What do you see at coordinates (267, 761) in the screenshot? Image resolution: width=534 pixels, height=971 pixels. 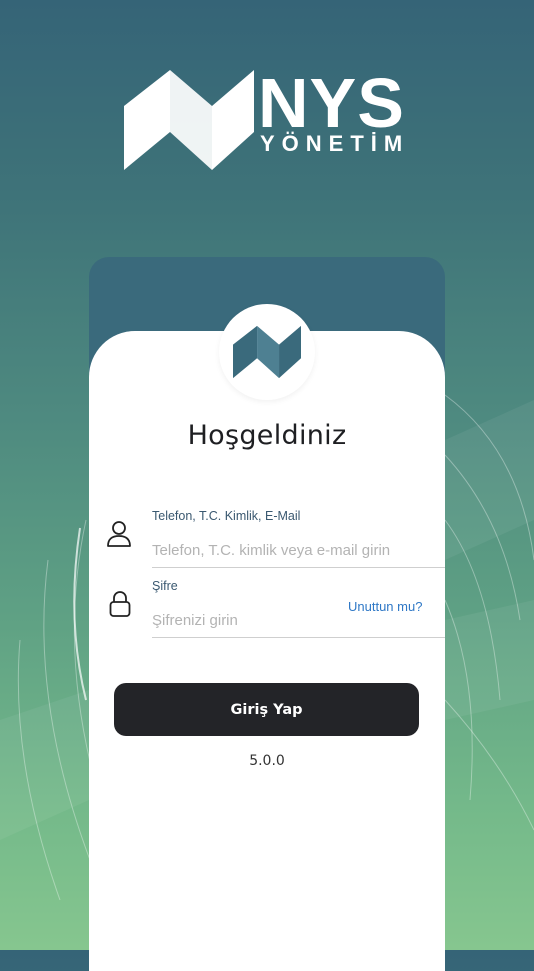 I see `app-version: 5.0.0` at bounding box center [267, 761].